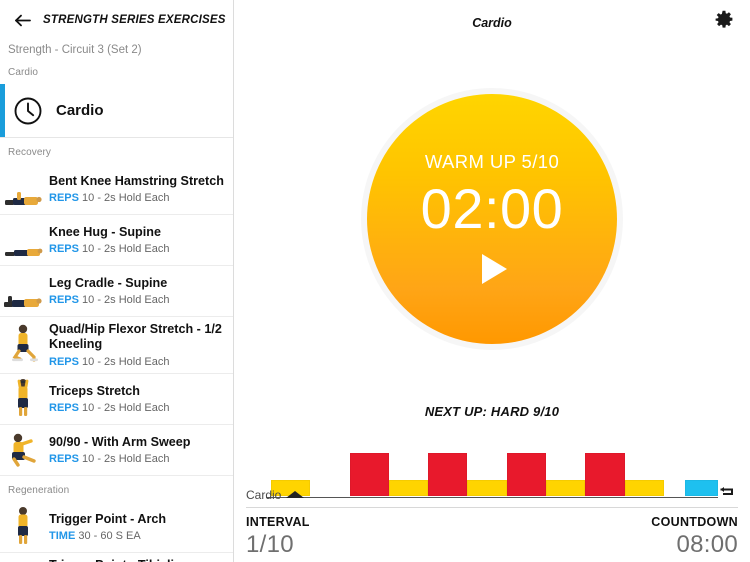 The height and width of the screenshot is (562, 750). Describe the element at coordinates (120, 441) in the screenshot. I see `exercise-name: 90/90 - With Arm Sweep` at that location.